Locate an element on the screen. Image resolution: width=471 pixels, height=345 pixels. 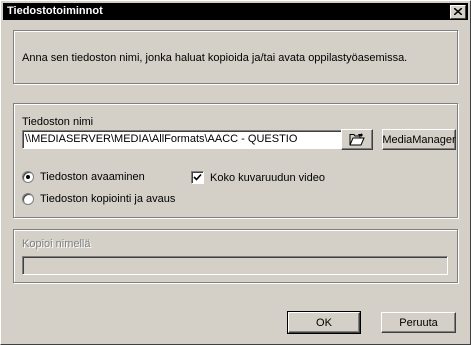
radio-copy-open-circle is located at coordinates (28, 199).